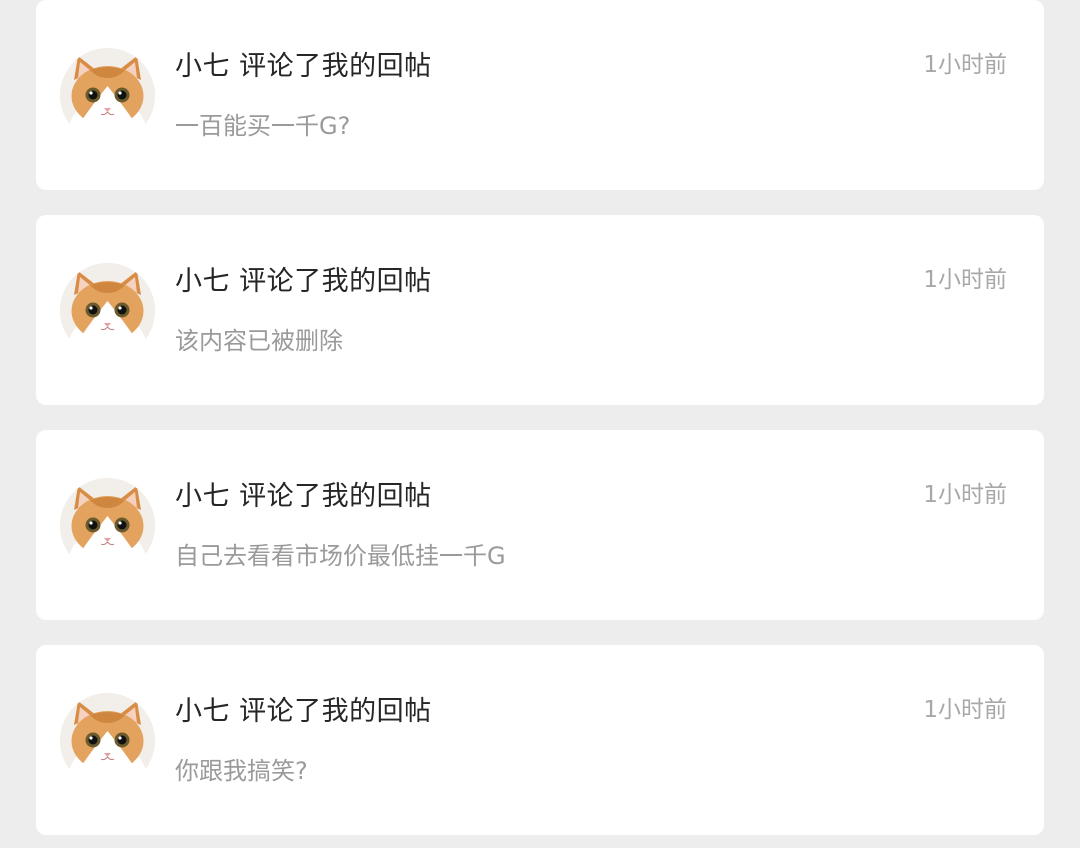 This screenshot has height=848, width=1080. I want to click on notification-content: 一百能买一千G?, so click(263, 126).